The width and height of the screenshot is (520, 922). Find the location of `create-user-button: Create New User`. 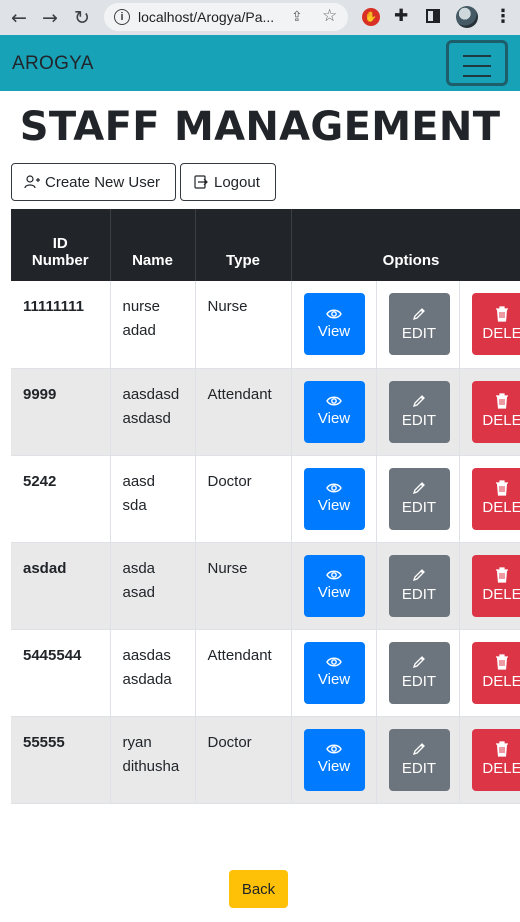

create-user-button: Create New User is located at coordinates (93, 182).